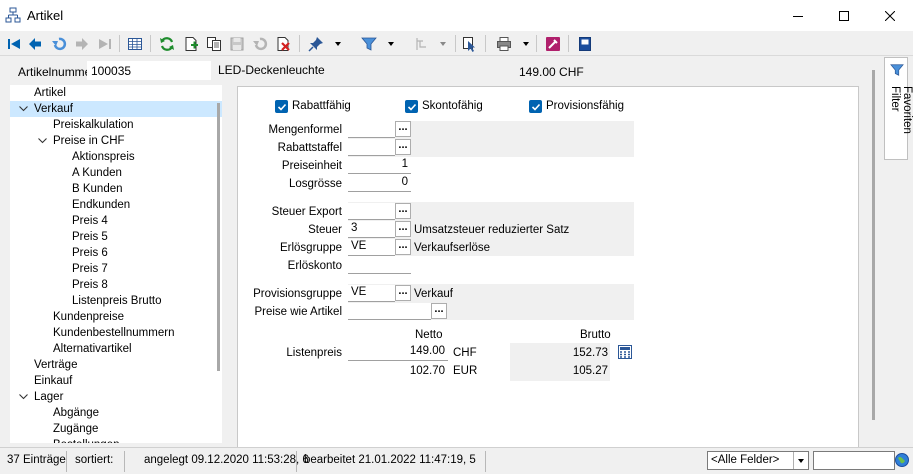 This screenshot has width=913, height=474. I want to click on tree-scrollbar, so click(218, 264).